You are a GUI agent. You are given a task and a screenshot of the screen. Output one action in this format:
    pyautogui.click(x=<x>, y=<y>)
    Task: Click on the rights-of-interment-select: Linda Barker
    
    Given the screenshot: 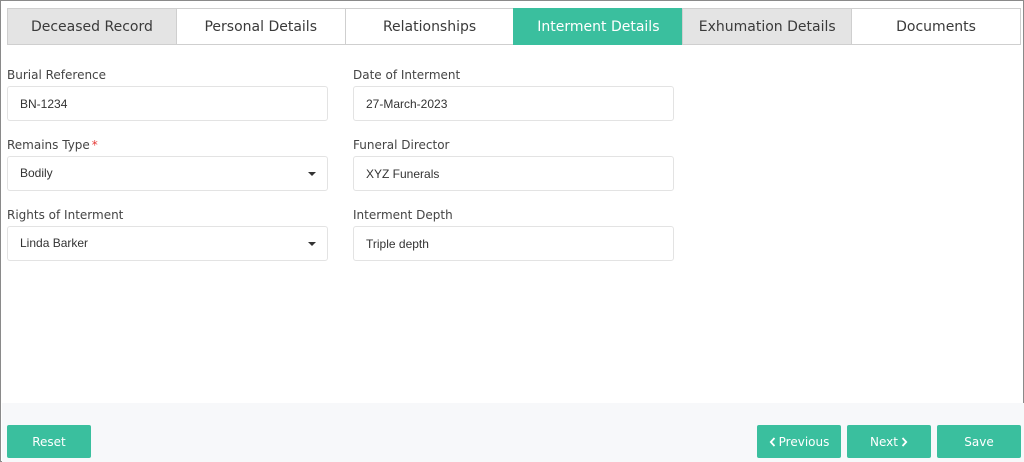 What is the action you would take?
    pyautogui.click(x=167, y=243)
    